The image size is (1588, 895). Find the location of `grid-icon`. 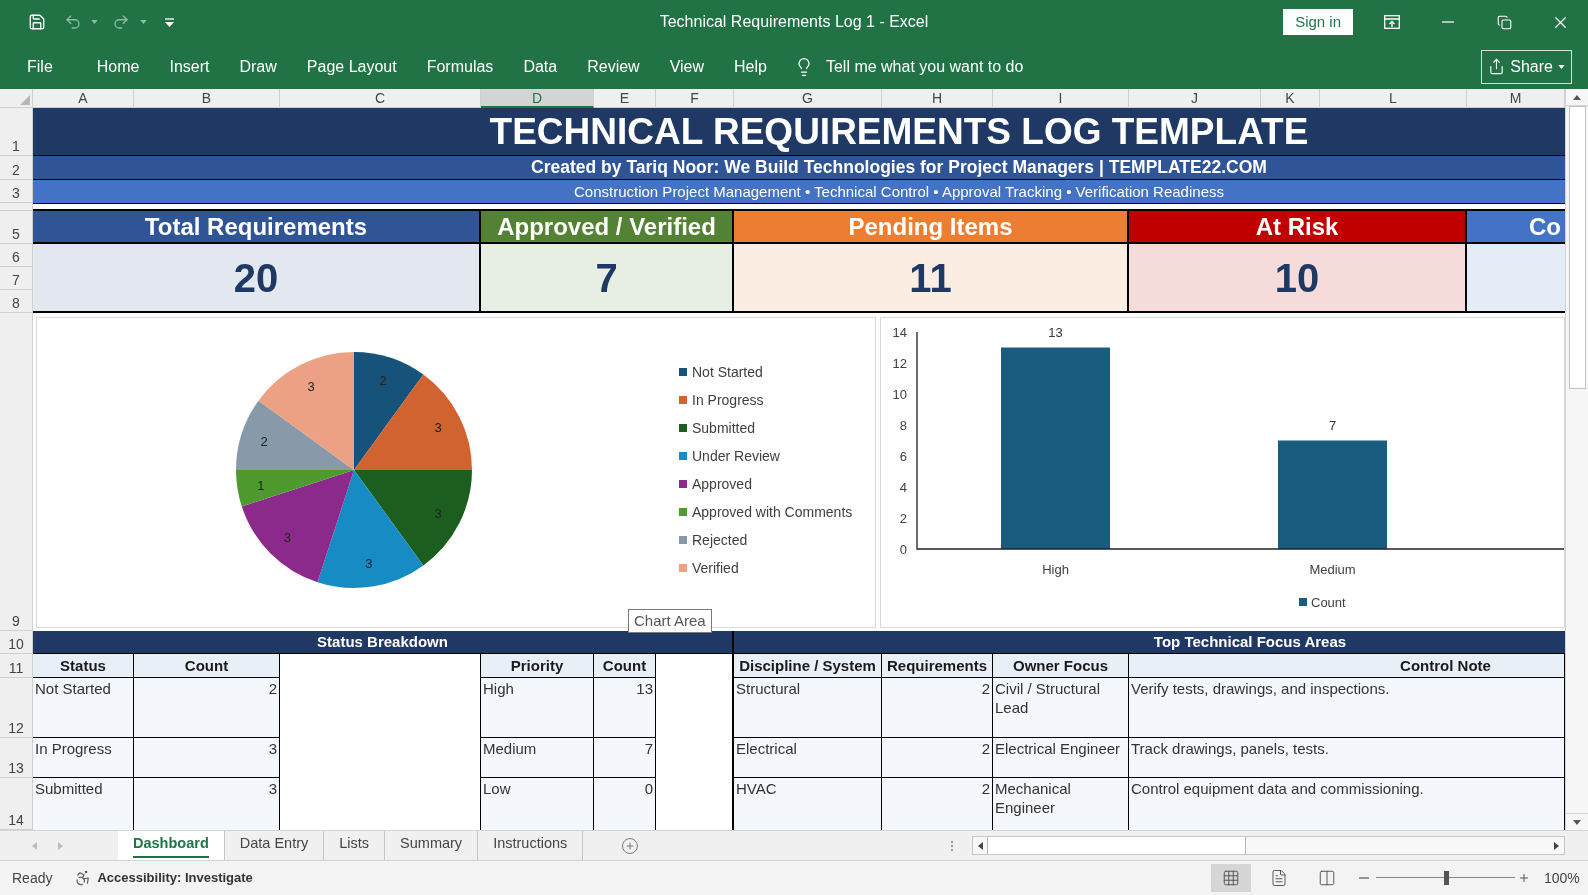

grid-icon is located at coordinates (1231, 878).